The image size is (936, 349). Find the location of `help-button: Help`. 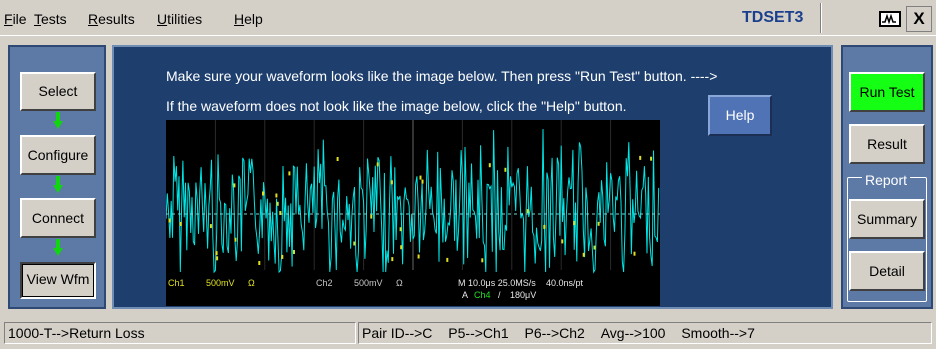

help-button: Help is located at coordinates (740, 115).